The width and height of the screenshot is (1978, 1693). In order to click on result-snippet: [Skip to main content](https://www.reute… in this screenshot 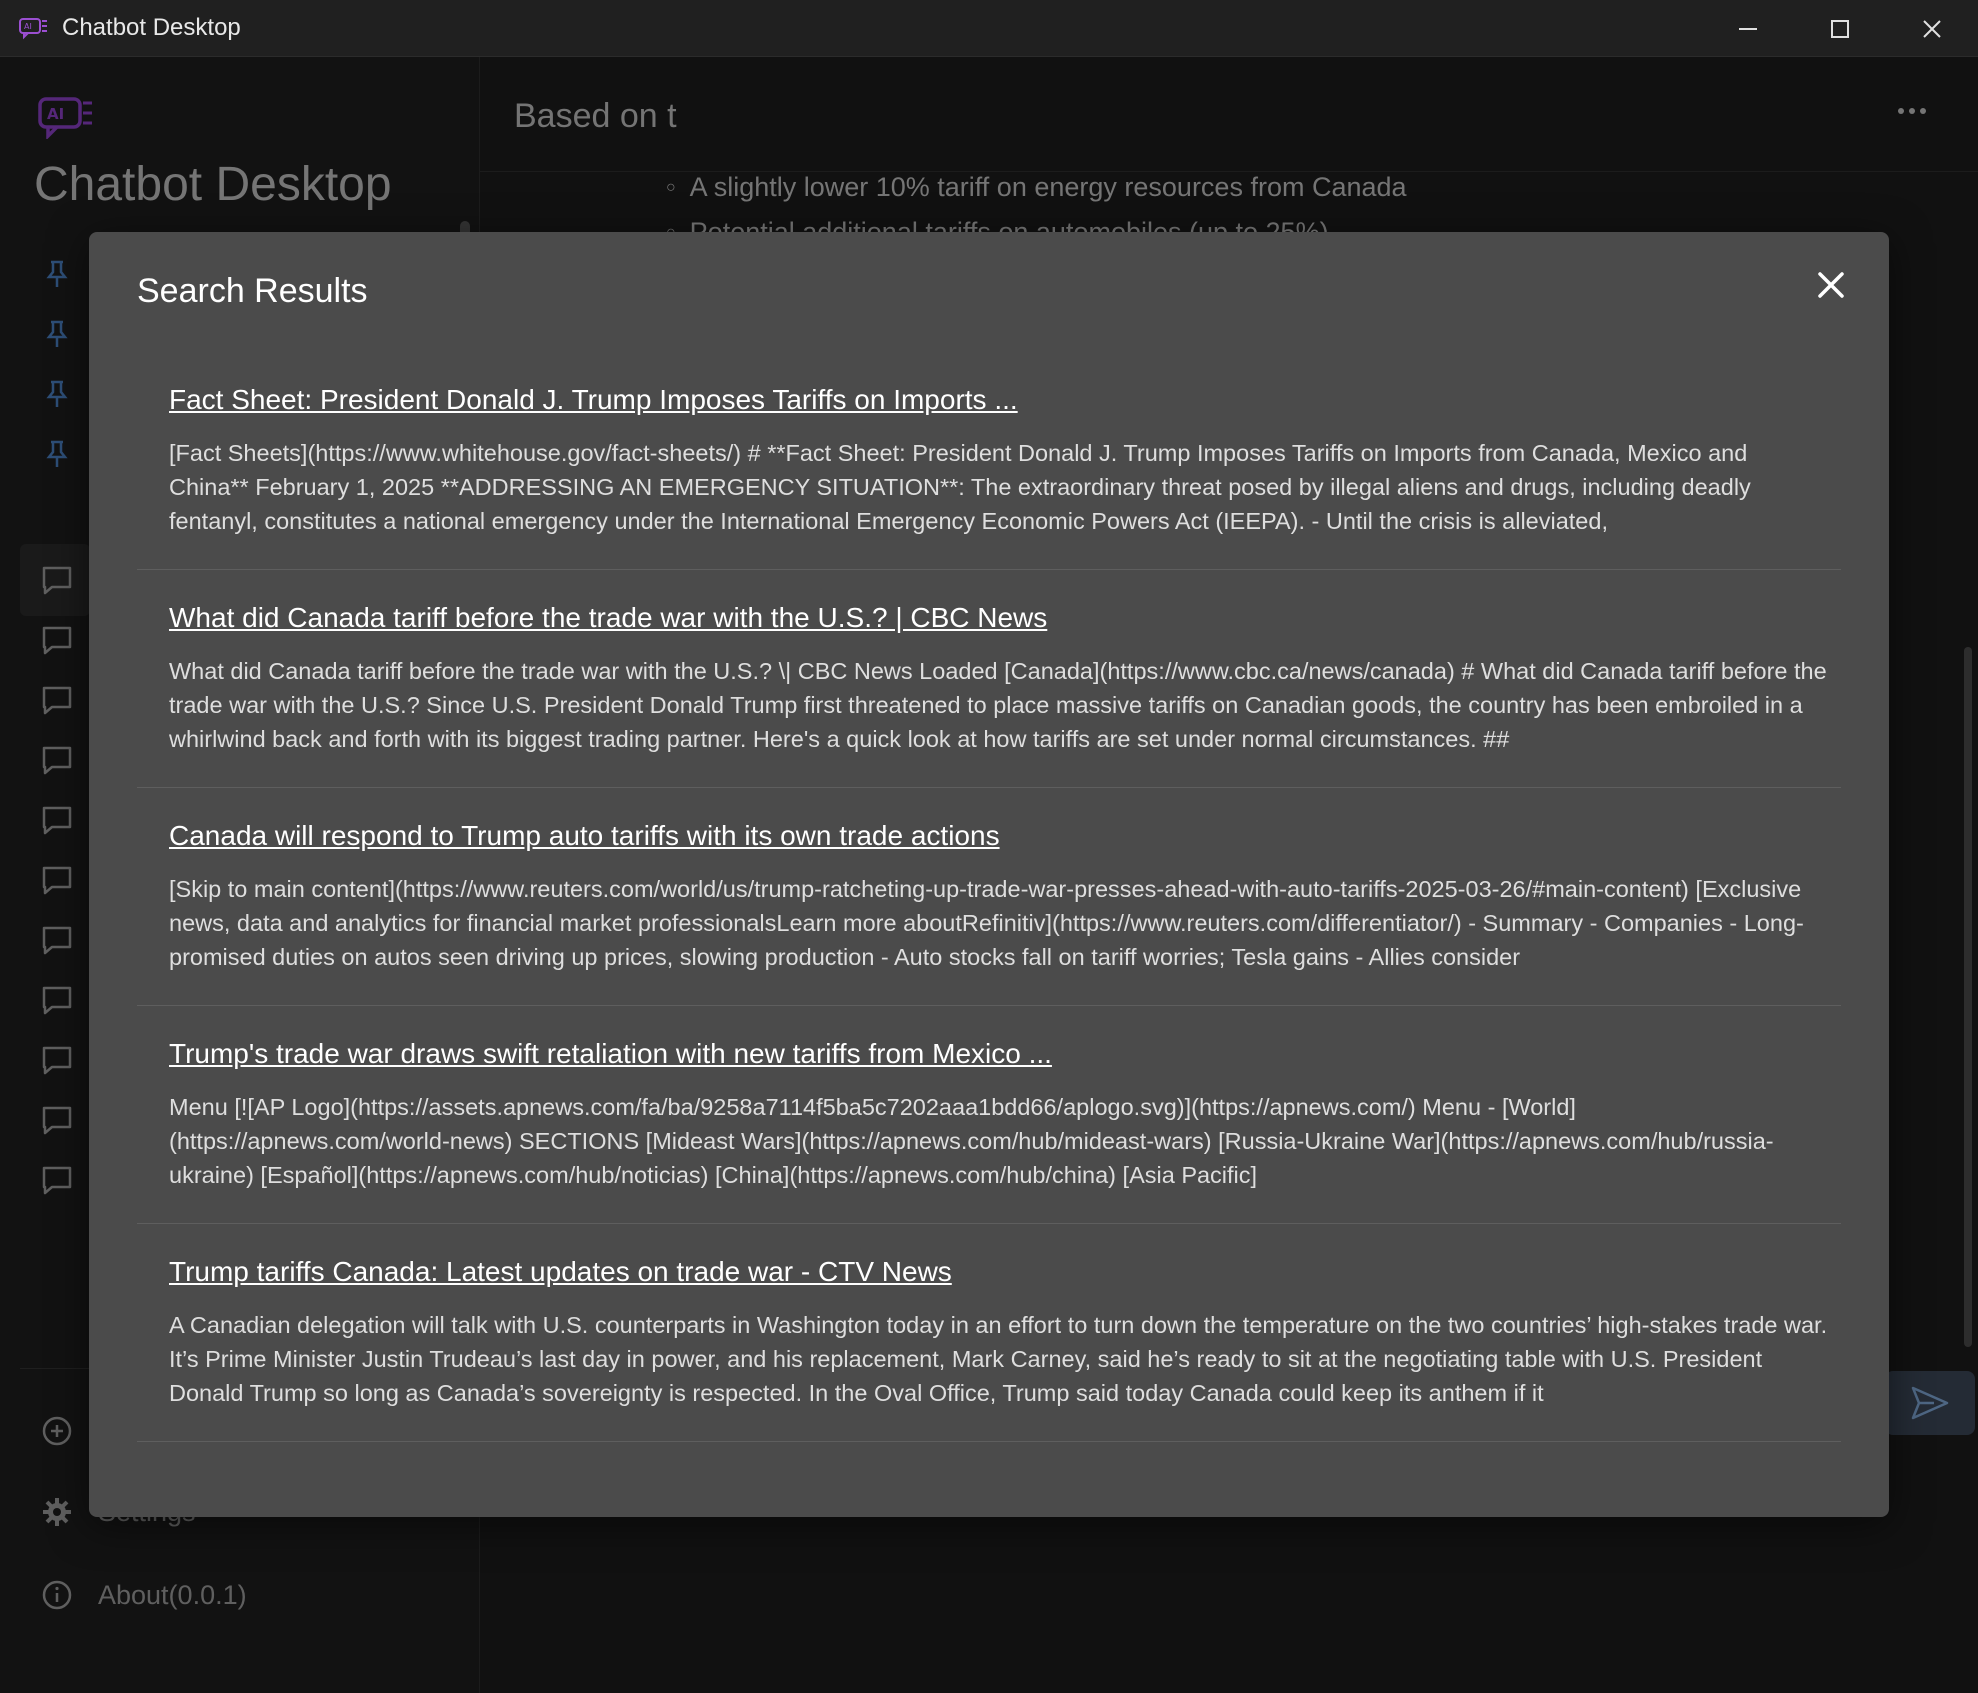, I will do `click(986, 923)`.